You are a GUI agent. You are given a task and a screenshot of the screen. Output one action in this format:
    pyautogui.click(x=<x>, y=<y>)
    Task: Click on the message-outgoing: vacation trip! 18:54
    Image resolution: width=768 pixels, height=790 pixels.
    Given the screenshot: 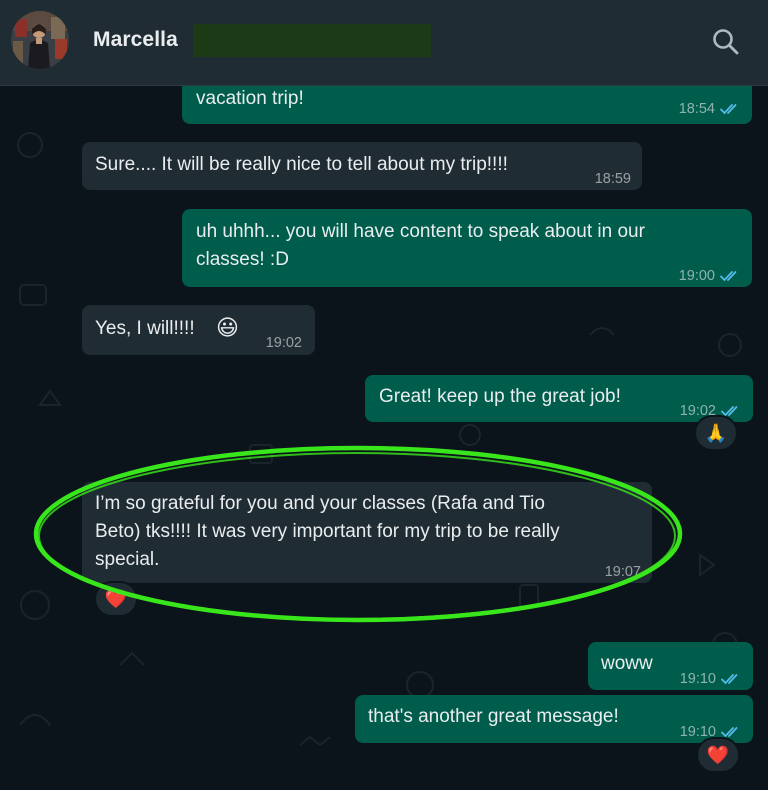 What is the action you would take?
    pyautogui.click(x=467, y=104)
    